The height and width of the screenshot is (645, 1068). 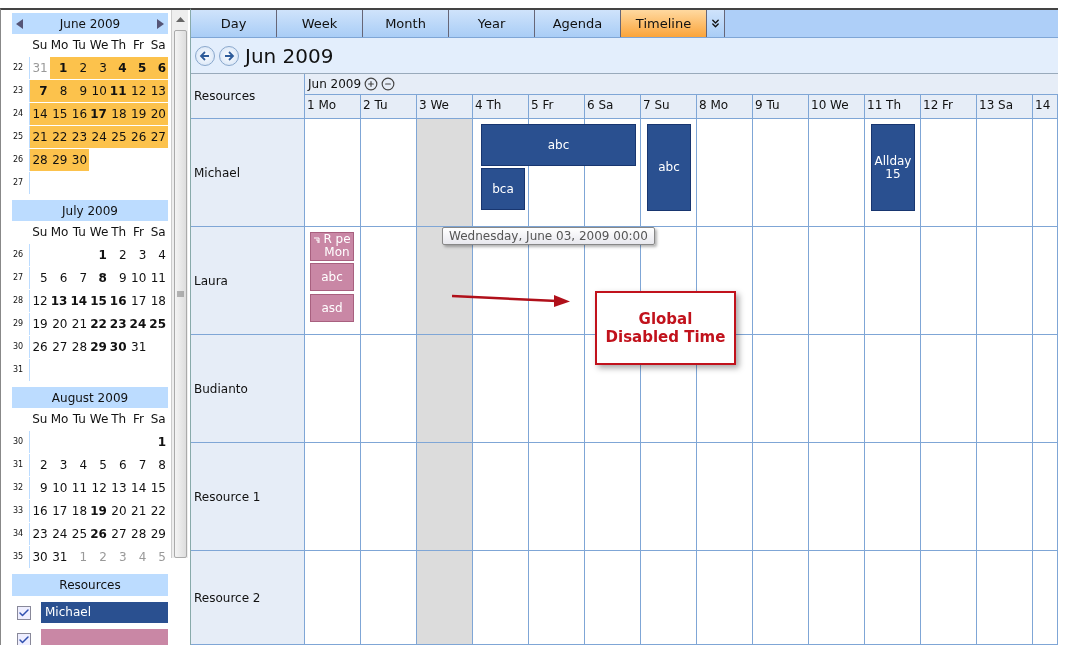 What do you see at coordinates (104, 612) in the screenshot?
I see `resource-label: Michael` at bounding box center [104, 612].